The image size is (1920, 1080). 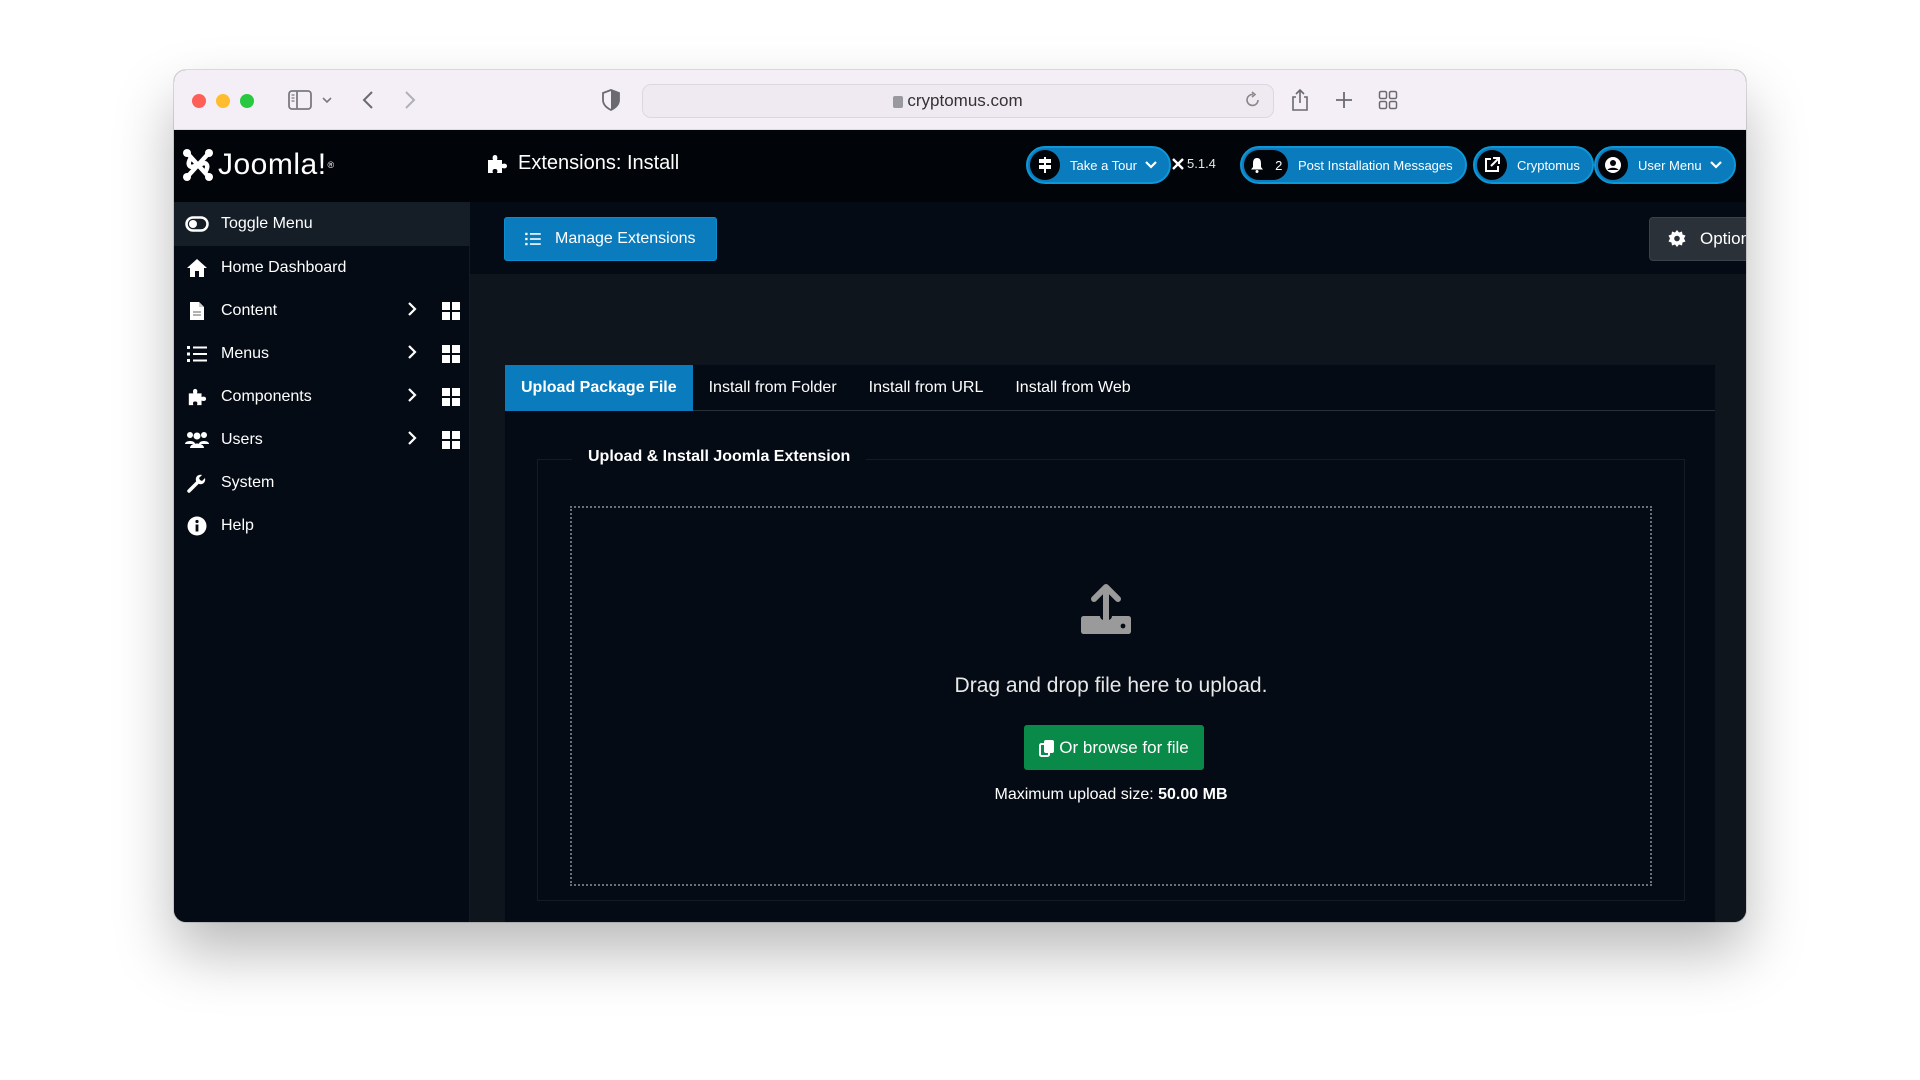 I want to click on page-title-text: Extensions: Install, so click(x=599, y=163).